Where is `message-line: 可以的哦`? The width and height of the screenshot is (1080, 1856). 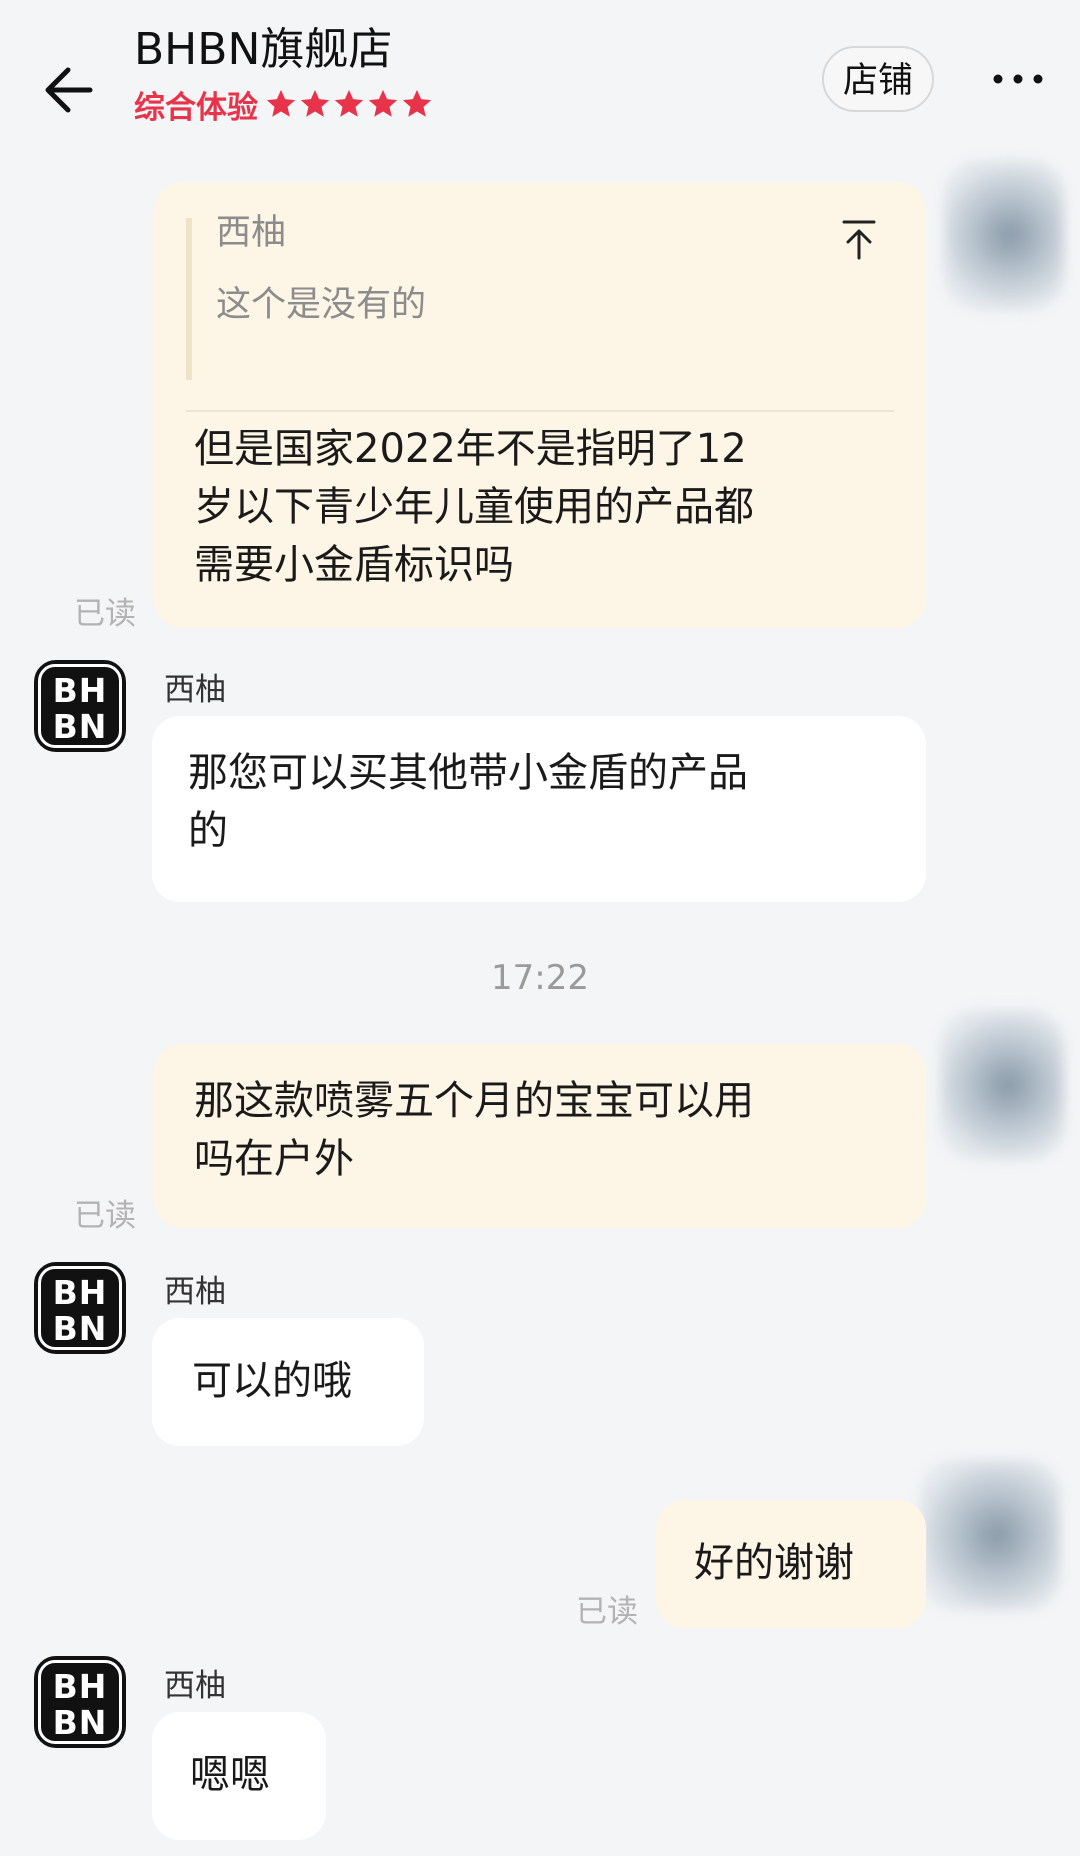
message-line: 可以的哦 is located at coordinates (272, 1381).